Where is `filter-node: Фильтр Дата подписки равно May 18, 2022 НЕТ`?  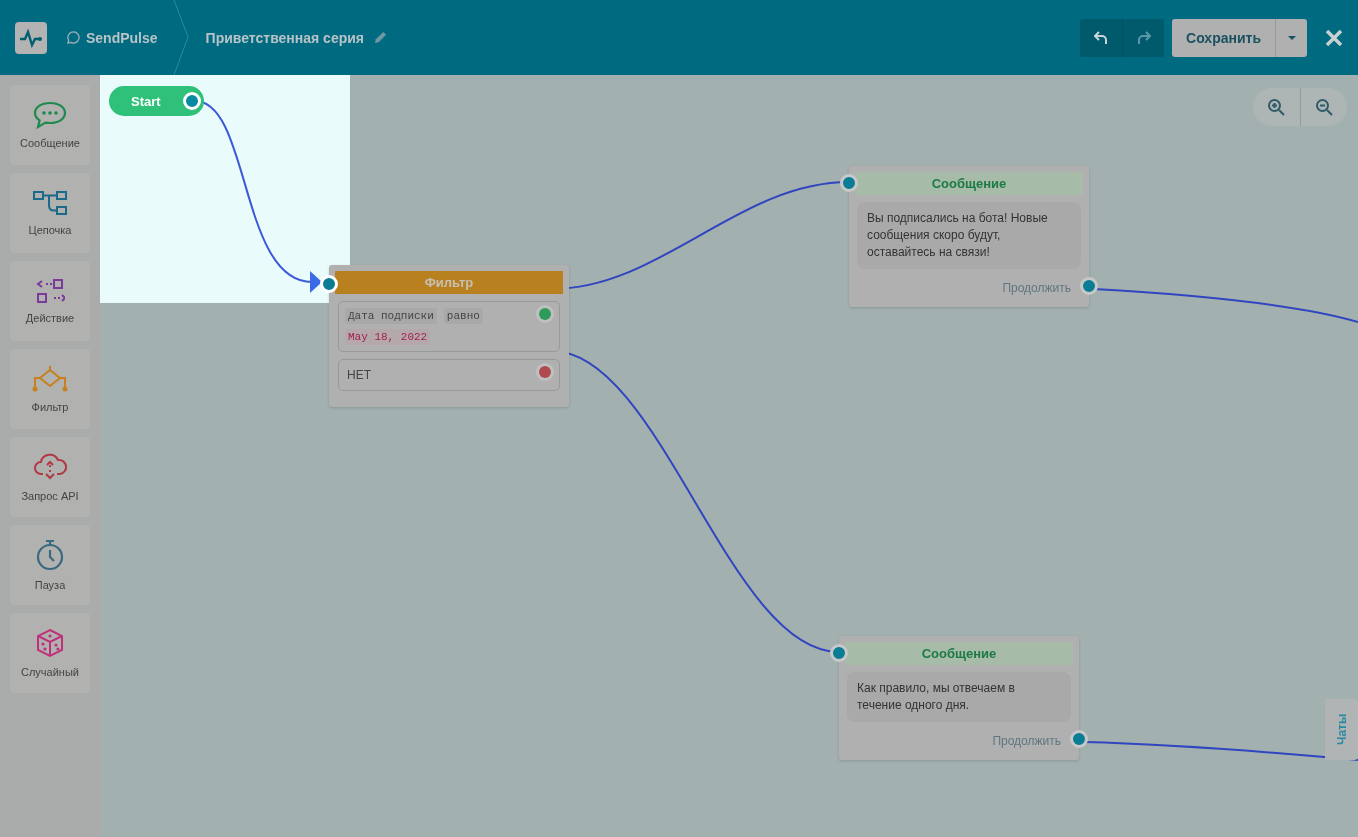 filter-node: Фильтр Дата подписки равно May 18, 2022 НЕТ is located at coordinates (449, 336).